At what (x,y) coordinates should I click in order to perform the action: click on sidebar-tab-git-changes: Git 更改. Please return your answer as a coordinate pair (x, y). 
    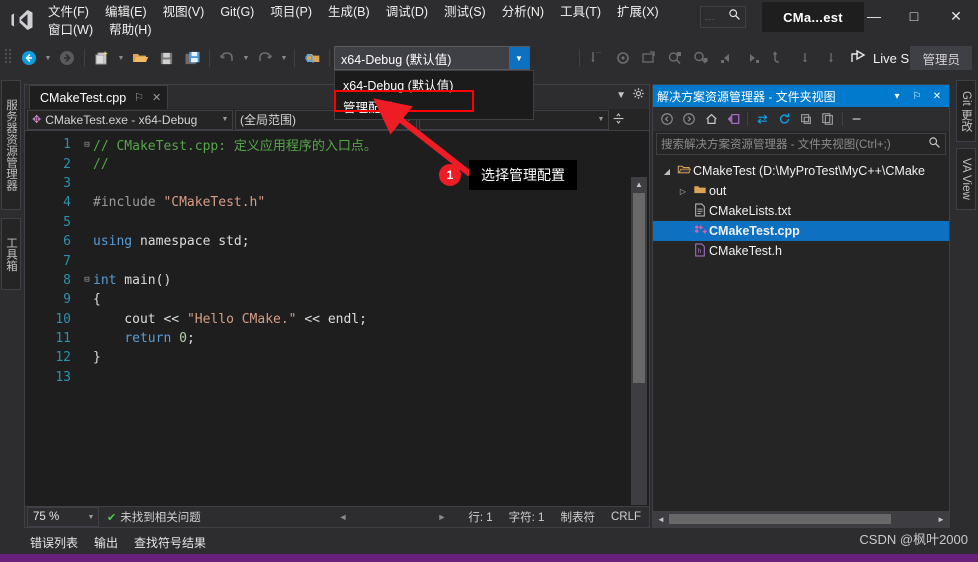
    Looking at the image, I should click on (966, 111).